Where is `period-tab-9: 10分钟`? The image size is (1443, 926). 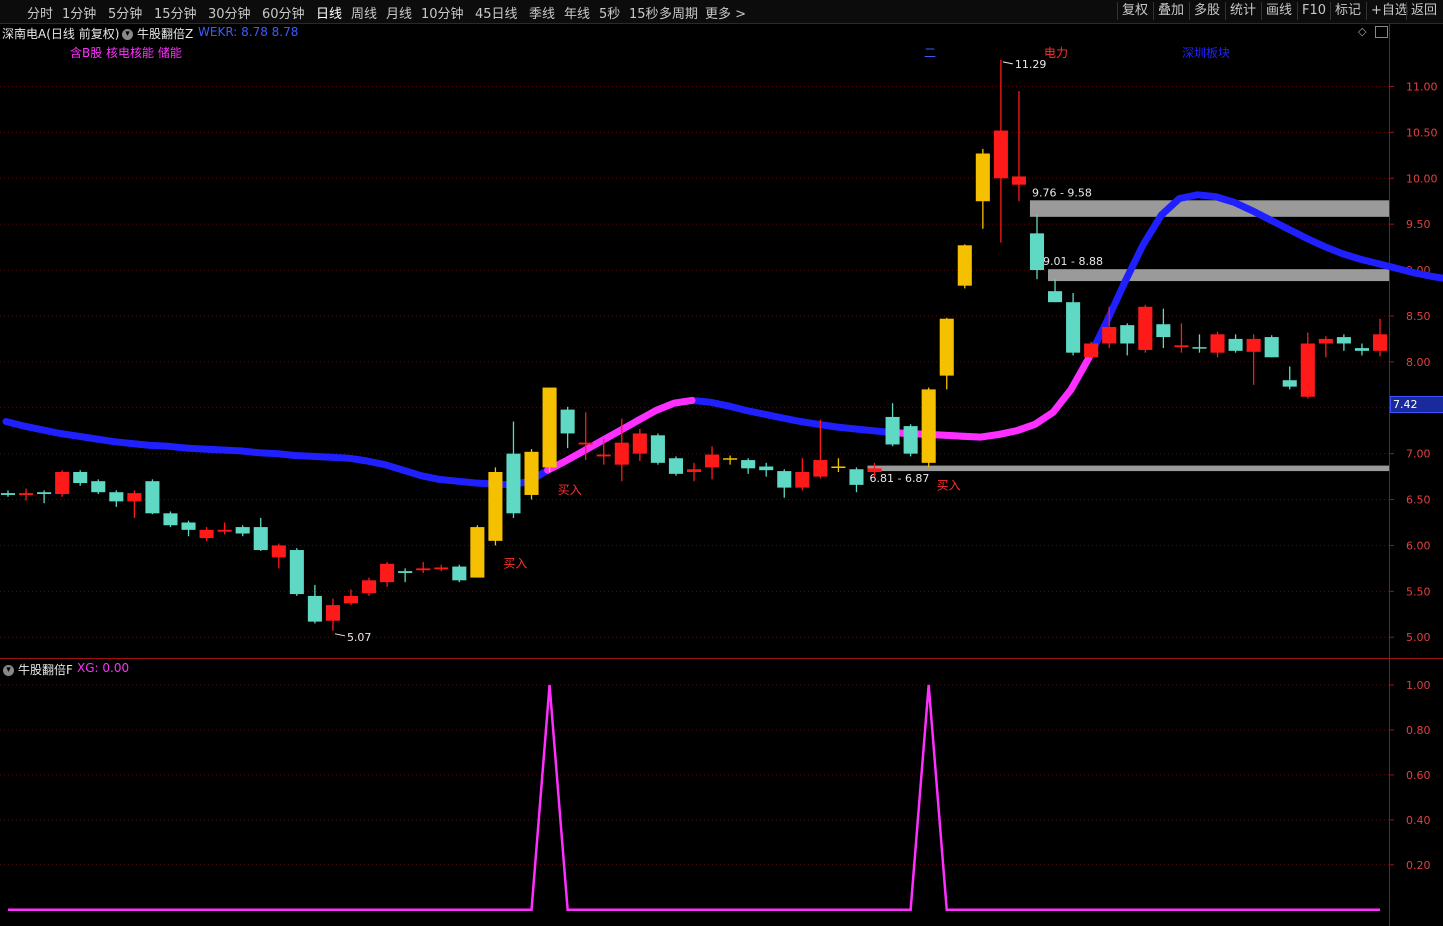
period-tab-9: 10分钟 is located at coordinates (442, 12).